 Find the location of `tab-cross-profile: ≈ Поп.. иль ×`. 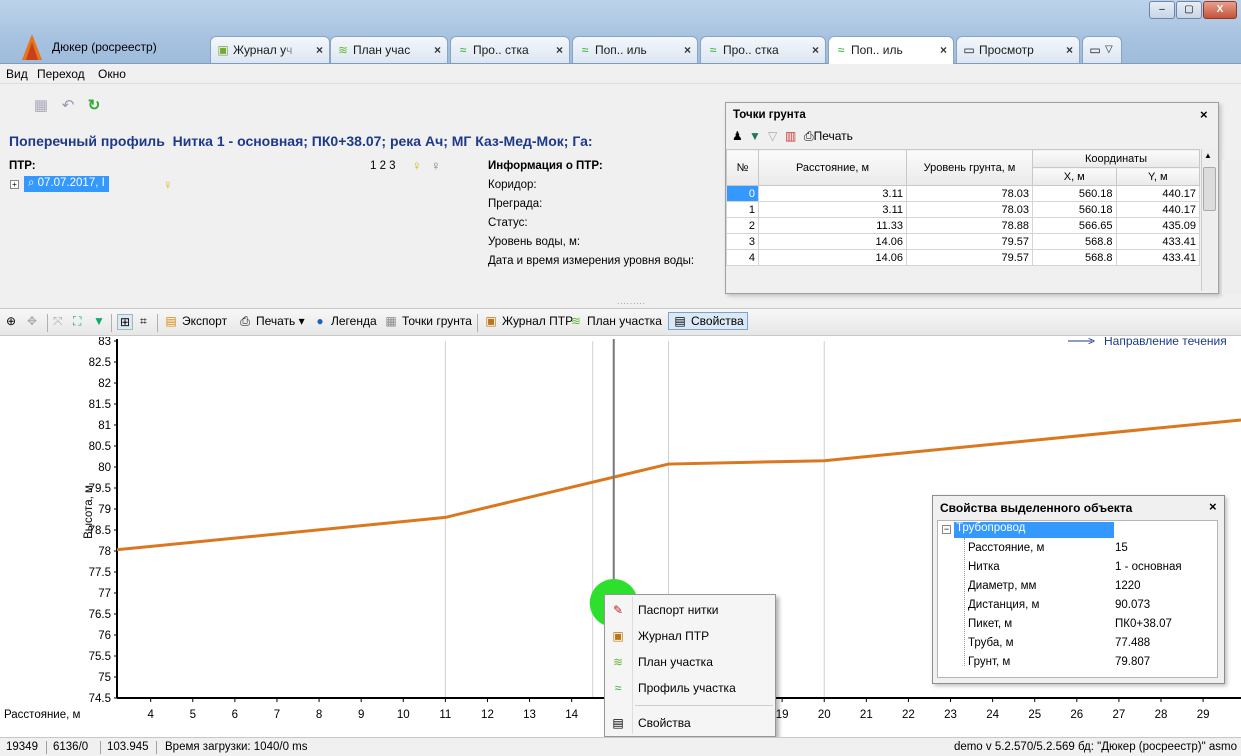

tab-cross-profile: ≈ Поп.. иль × is located at coordinates (891, 50).